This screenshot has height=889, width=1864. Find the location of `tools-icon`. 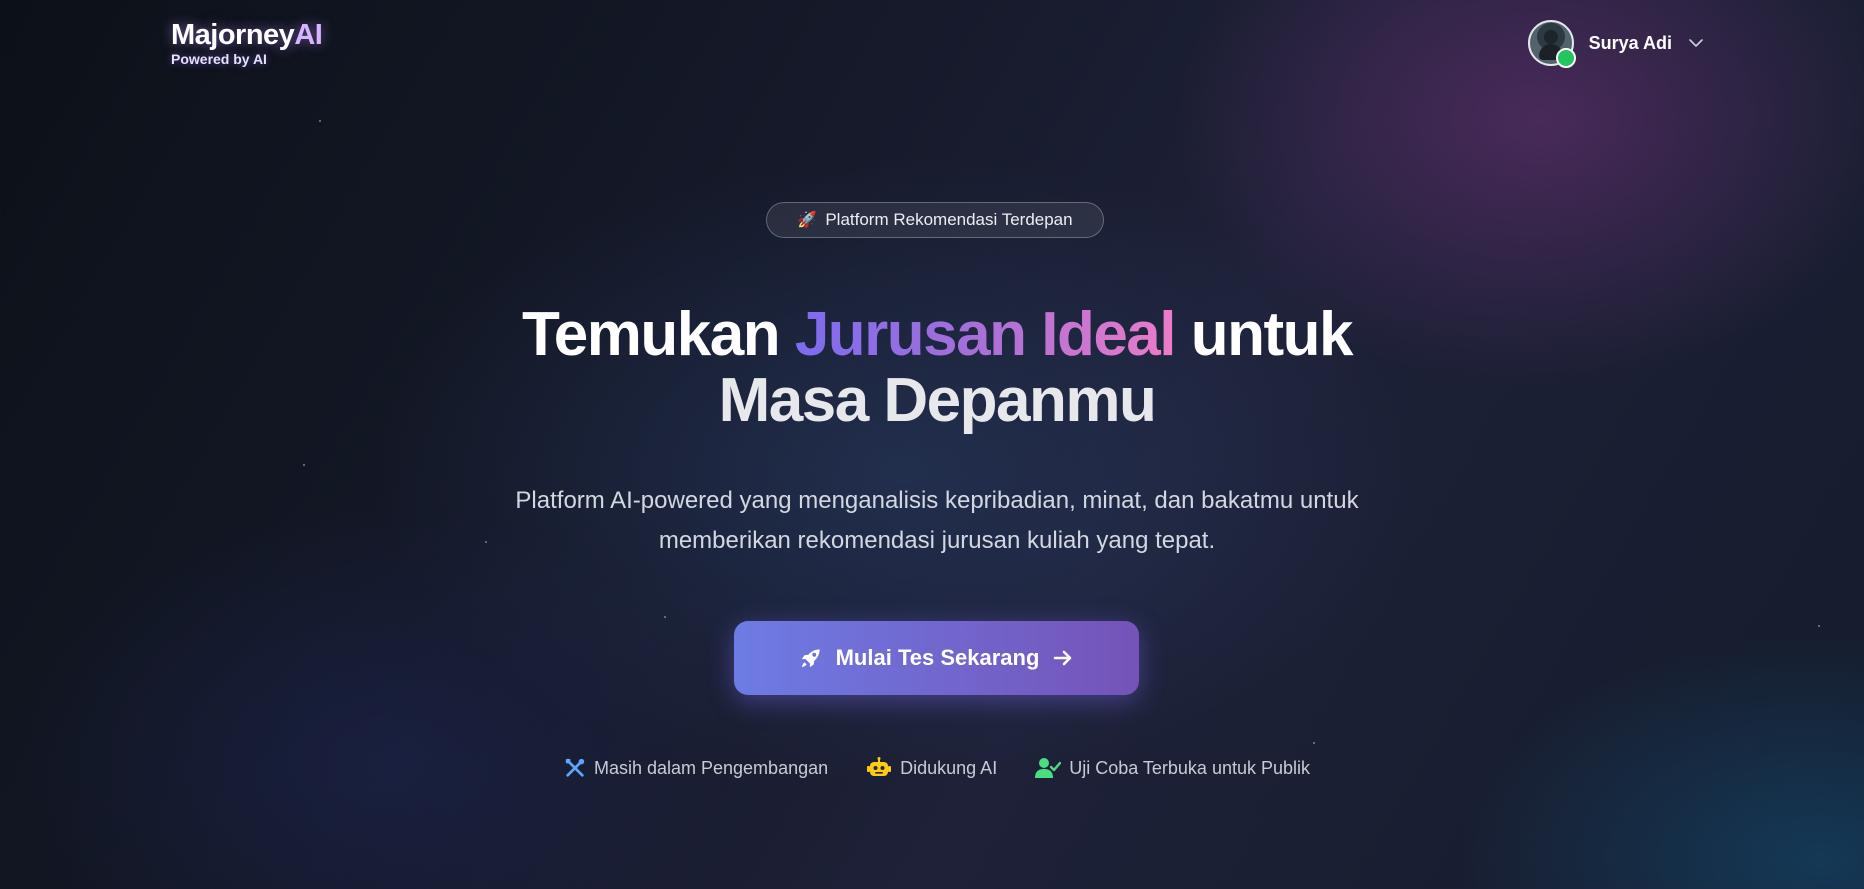

tools-icon is located at coordinates (575, 768).